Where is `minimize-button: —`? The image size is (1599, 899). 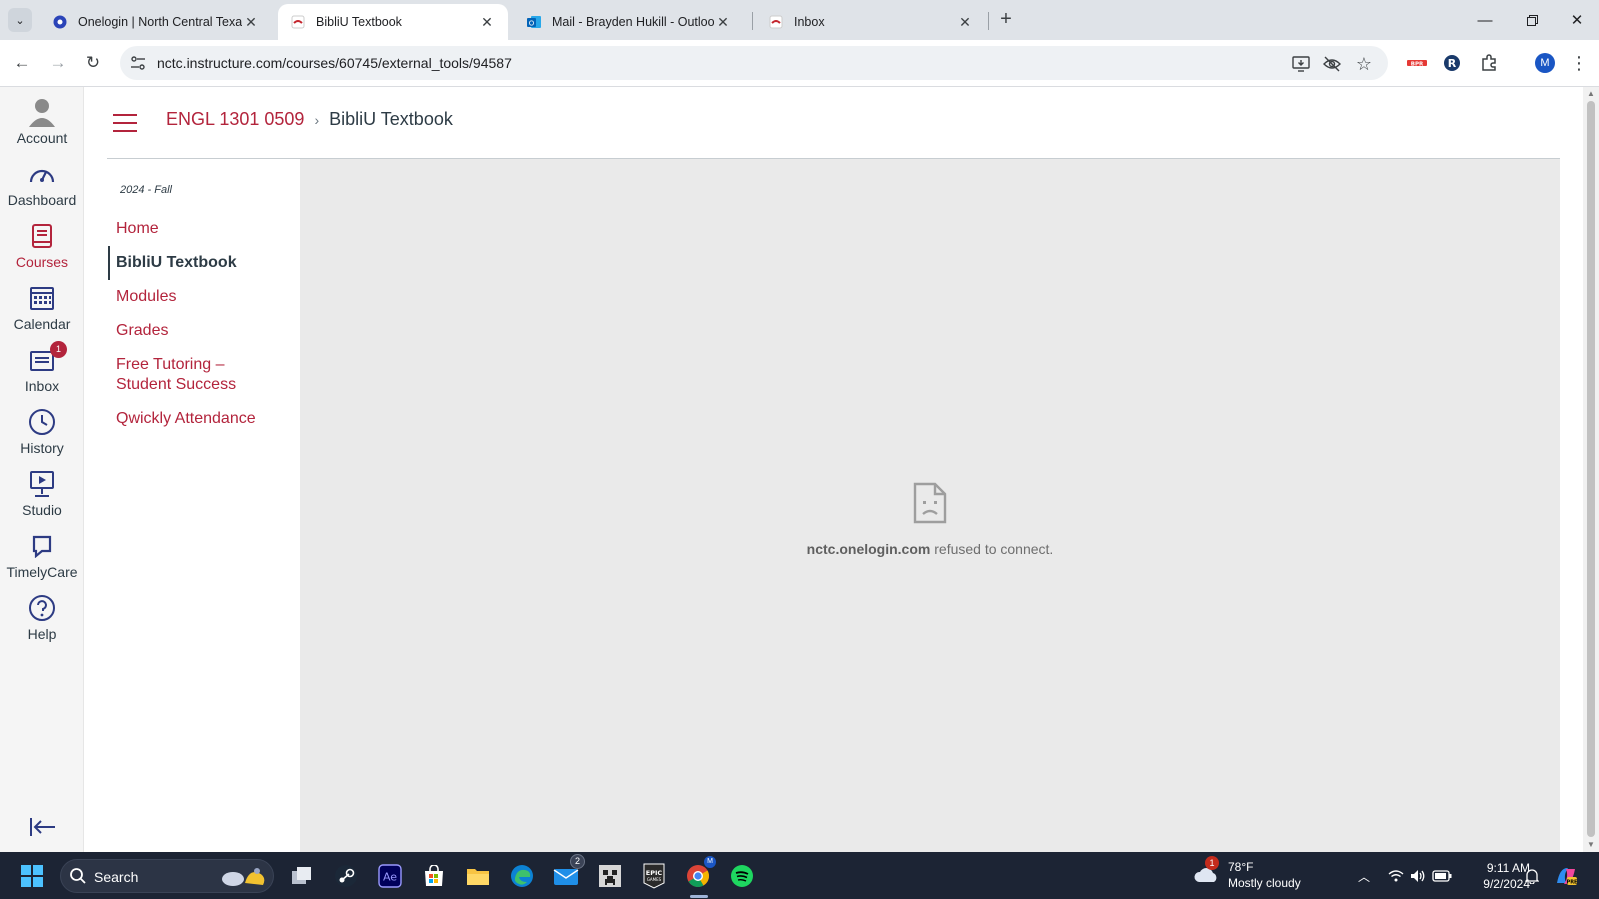
minimize-button: — is located at coordinates (1485, 20).